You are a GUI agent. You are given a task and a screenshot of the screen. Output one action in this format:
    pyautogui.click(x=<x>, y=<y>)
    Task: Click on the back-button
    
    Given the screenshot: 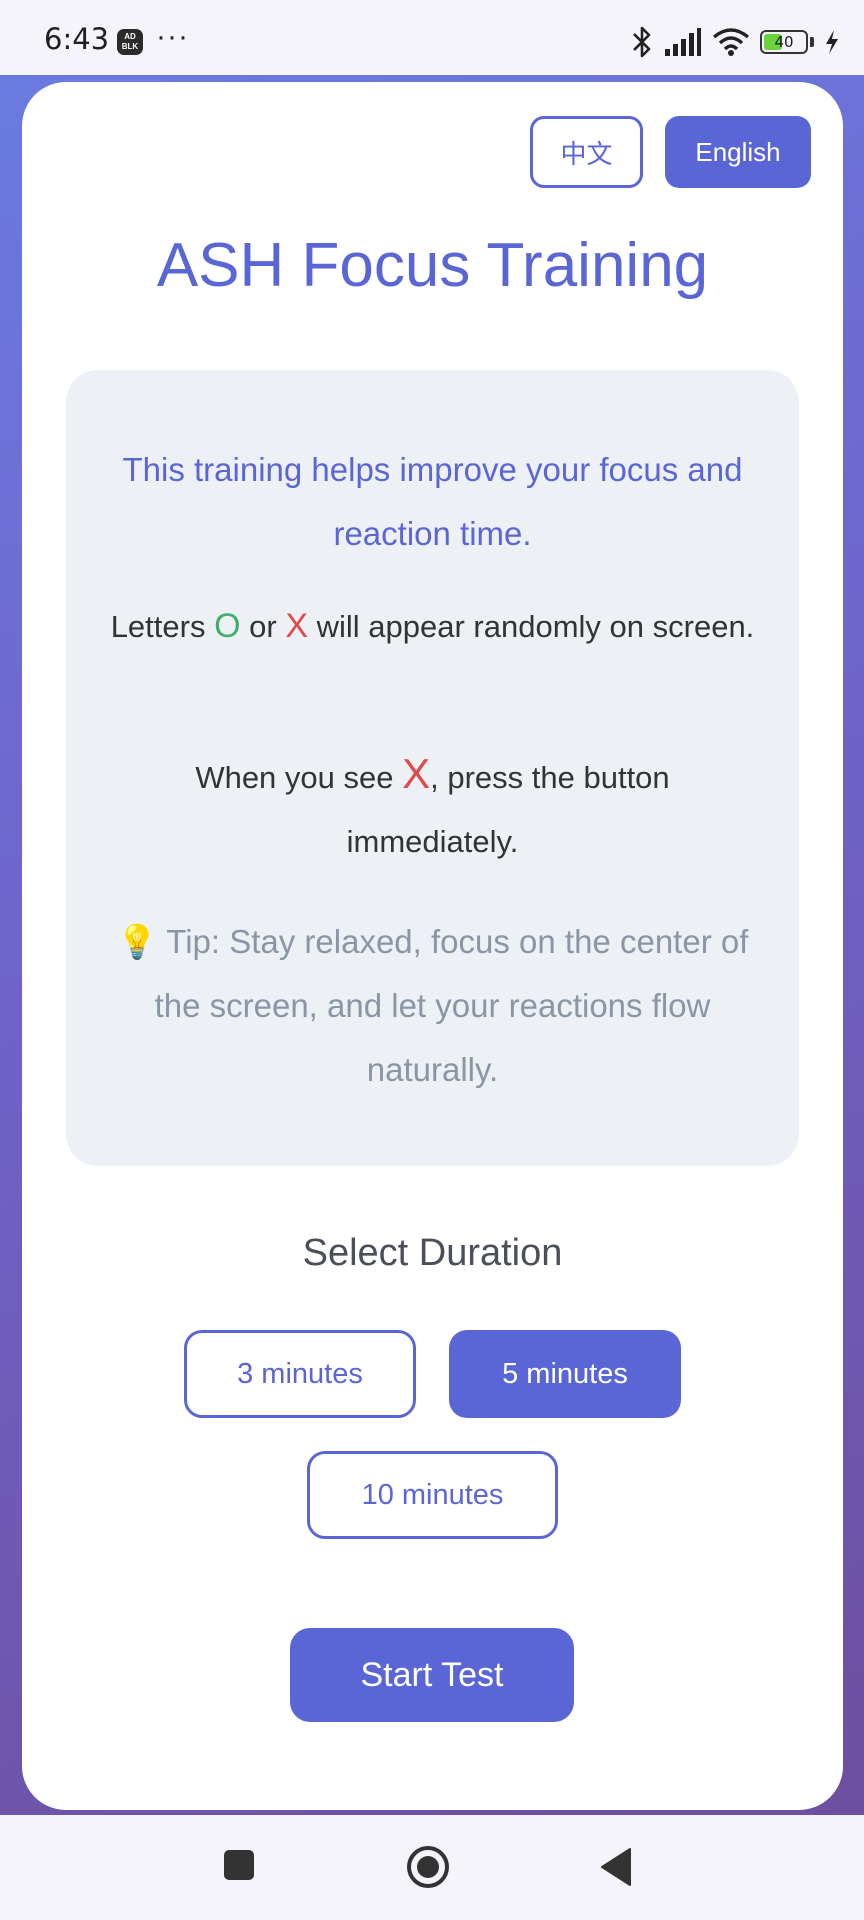 What is the action you would take?
    pyautogui.click(x=616, y=1867)
    